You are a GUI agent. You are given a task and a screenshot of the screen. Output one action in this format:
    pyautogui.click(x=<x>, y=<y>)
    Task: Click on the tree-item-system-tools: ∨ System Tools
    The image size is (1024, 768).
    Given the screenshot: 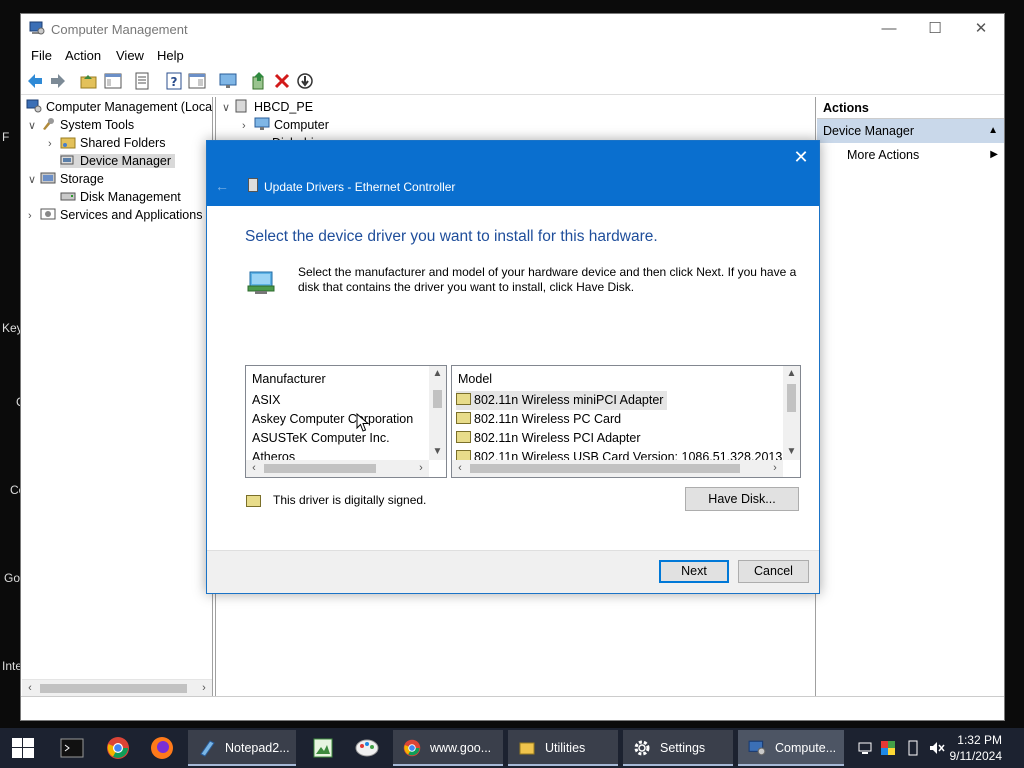 What is the action you would take?
    pyautogui.click(x=81, y=125)
    